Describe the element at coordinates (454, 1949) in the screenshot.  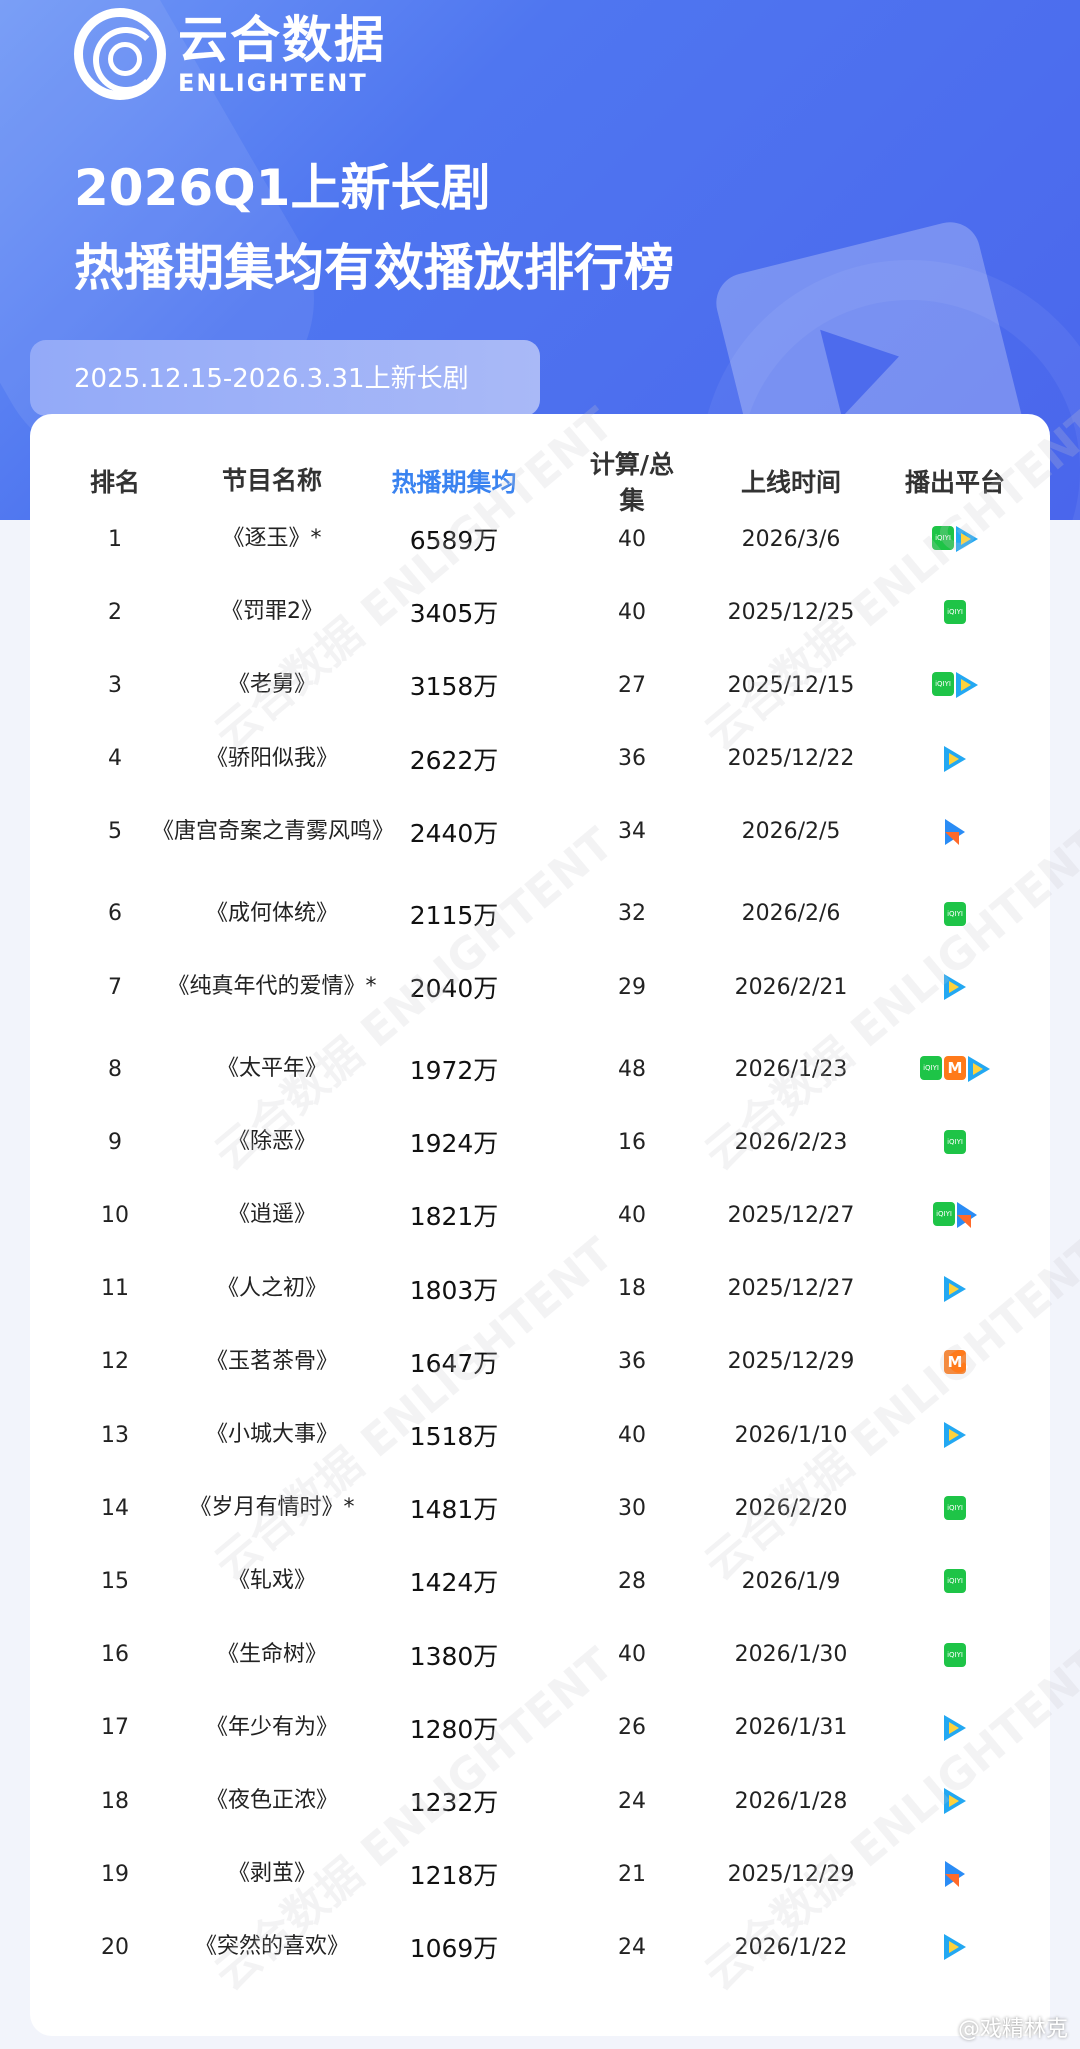
I see `value-cell: 1069万` at that location.